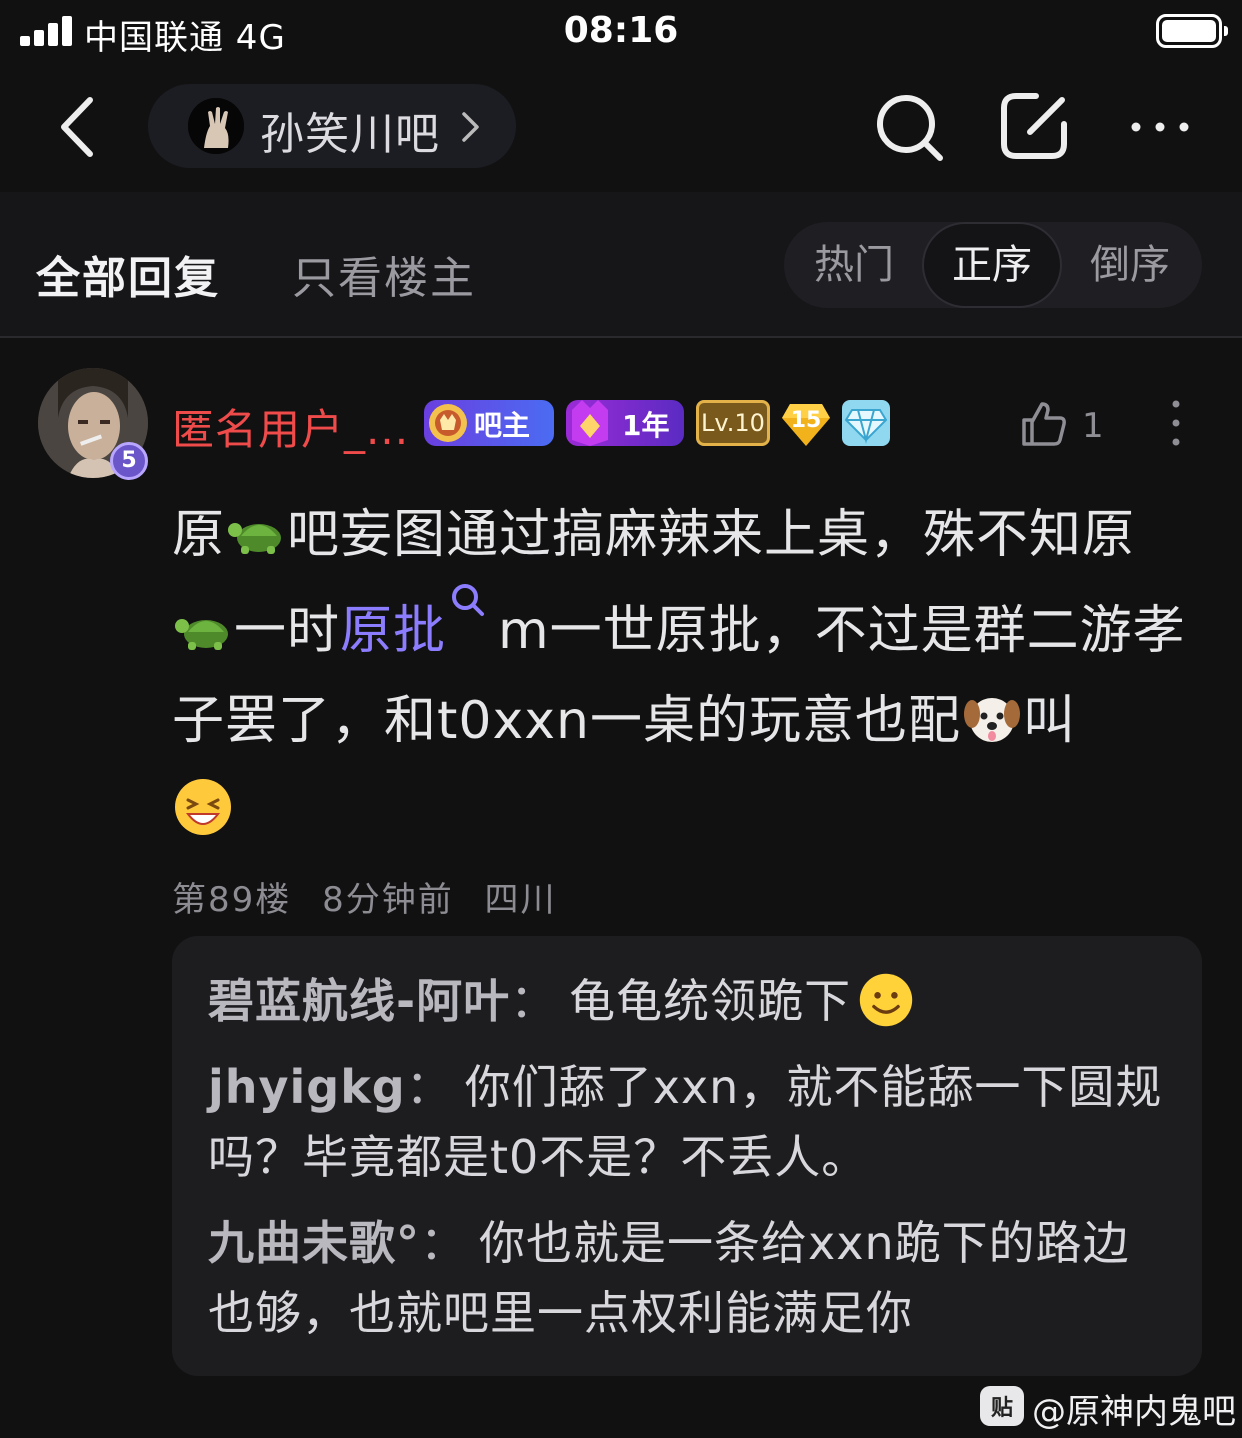  Describe the element at coordinates (1002, 1406) in the screenshot. I see `tieba-logo-icon: 贴` at that location.